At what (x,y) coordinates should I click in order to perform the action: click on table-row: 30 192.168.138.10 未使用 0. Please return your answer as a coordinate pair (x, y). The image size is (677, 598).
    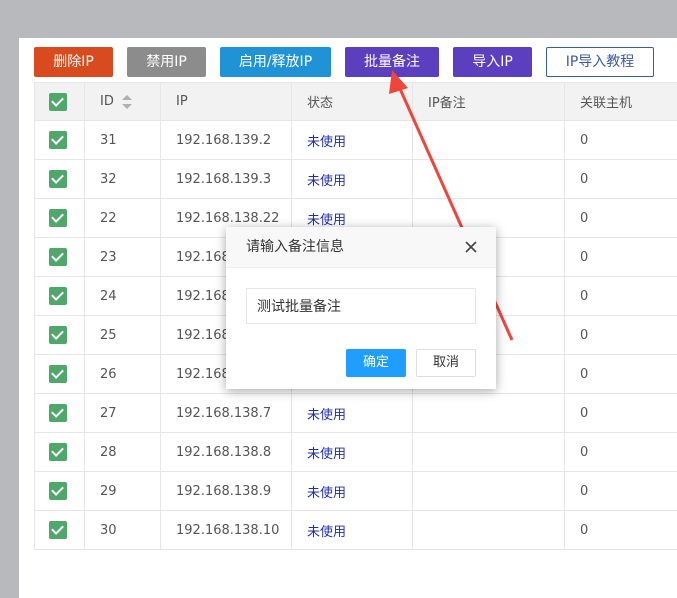
    Looking at the image, I should click on (355, 530).